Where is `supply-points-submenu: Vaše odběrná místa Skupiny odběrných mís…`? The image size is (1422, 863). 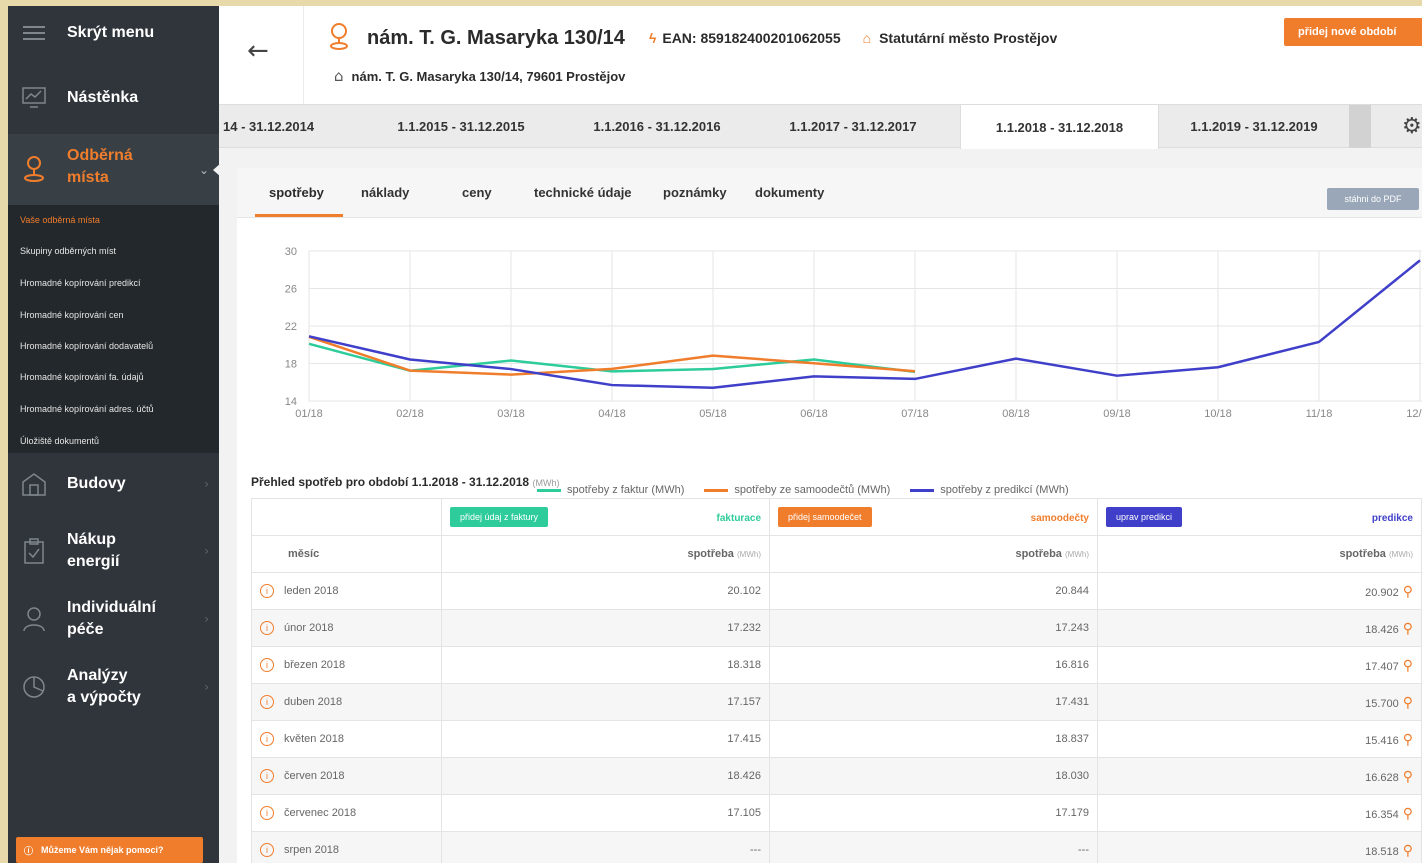
supply-points-submenu: Vaše odběrná místa Skupiny odběrných mís… is located at coordinates (113, 329).